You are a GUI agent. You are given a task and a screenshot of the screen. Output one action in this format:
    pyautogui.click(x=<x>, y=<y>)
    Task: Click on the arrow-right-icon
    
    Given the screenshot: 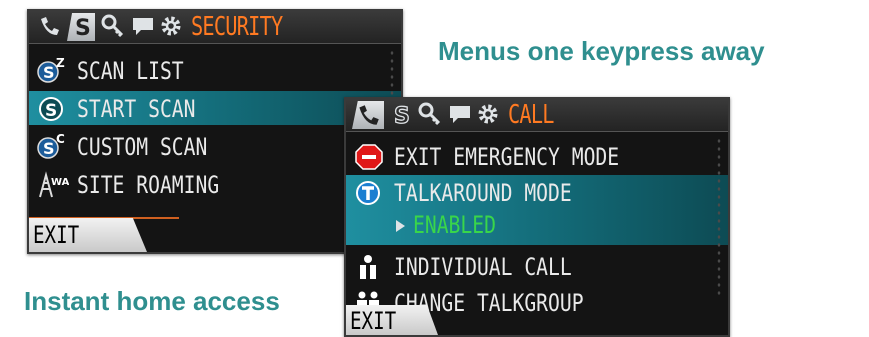 What is the action you would take?
    pyautogui.click(x=400, y=226)
    